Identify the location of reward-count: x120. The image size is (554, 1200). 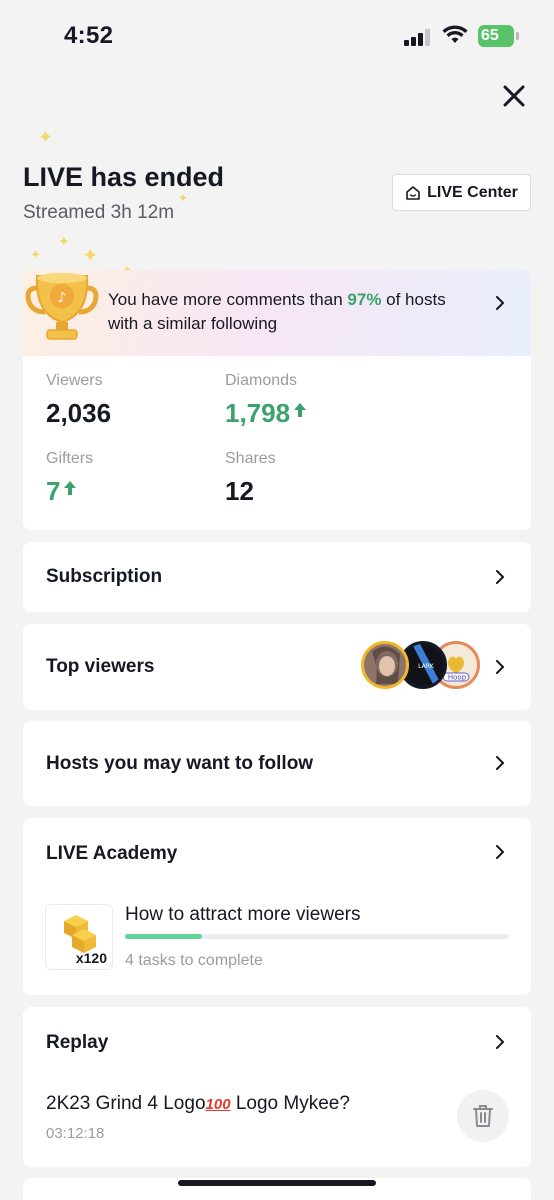
(91, 958).